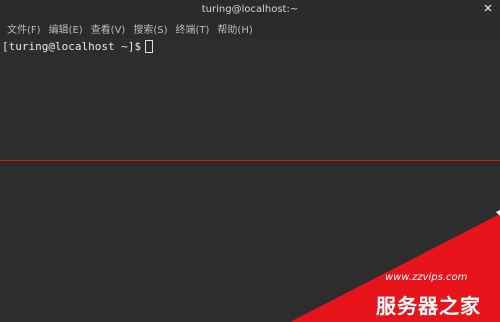  Describe the element at coordinates (234, 28) in the screenshot. I see `menu-help: 帮助(H)` at that location.